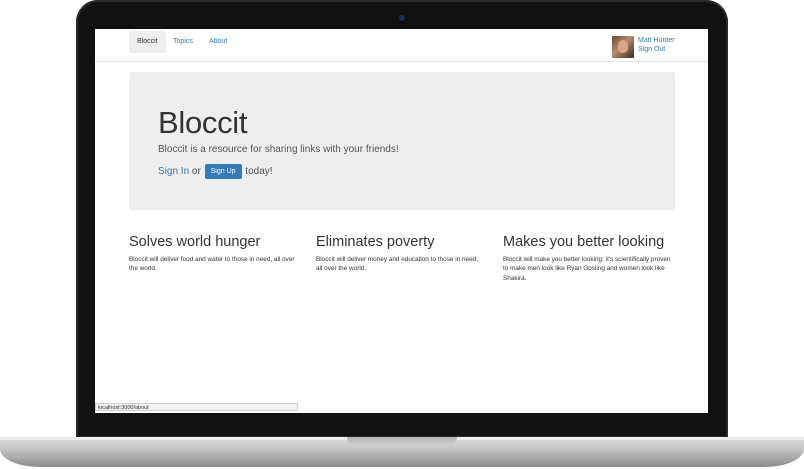 The image size is (804, 469). I want to click on page-title: Bloccit, so click(203, 122).